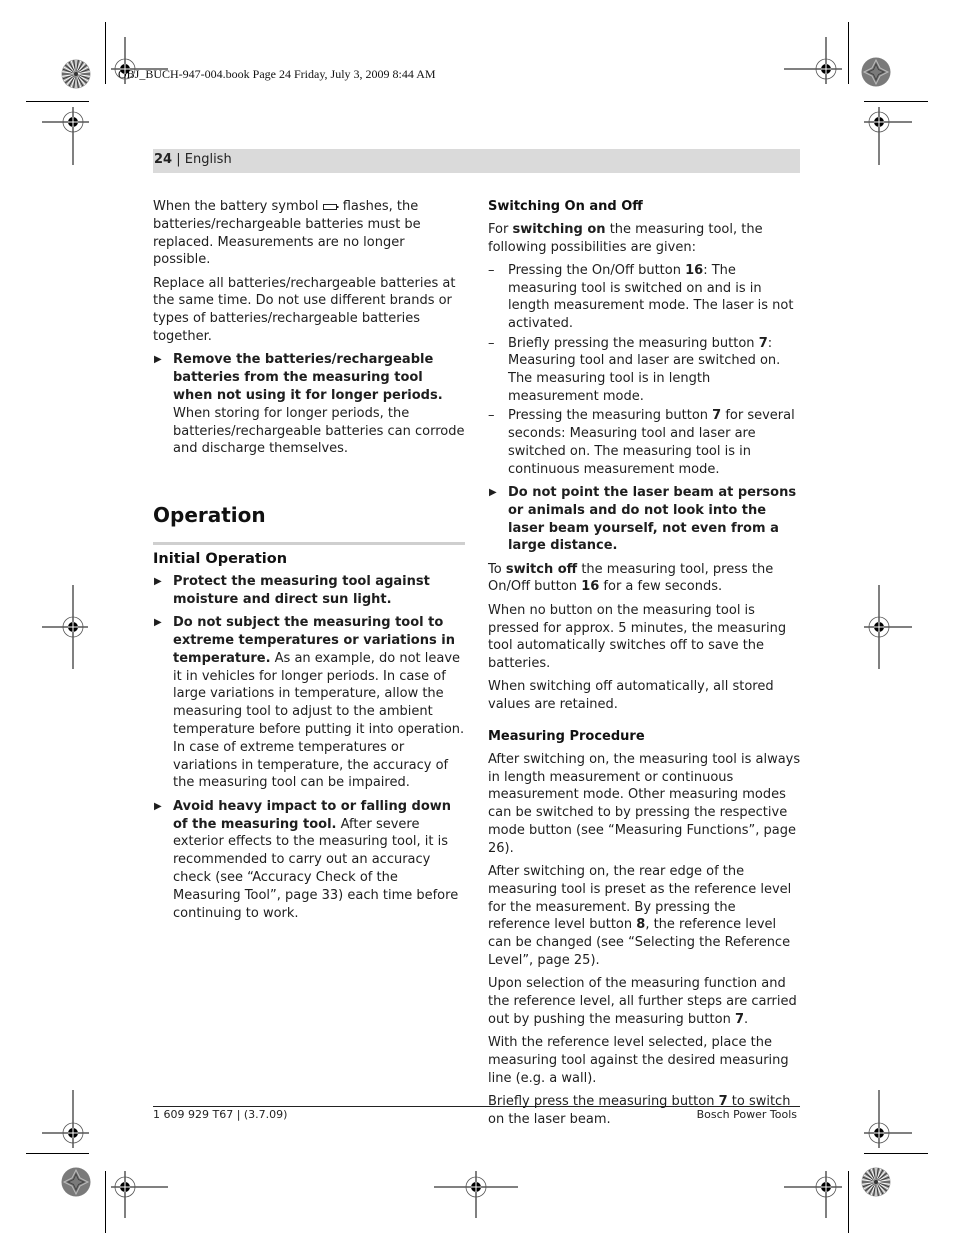  What do you see at coordinates (813, 1194) in the screenshot?
I see `registration-target-icon` at bounding box center [813, 1194].